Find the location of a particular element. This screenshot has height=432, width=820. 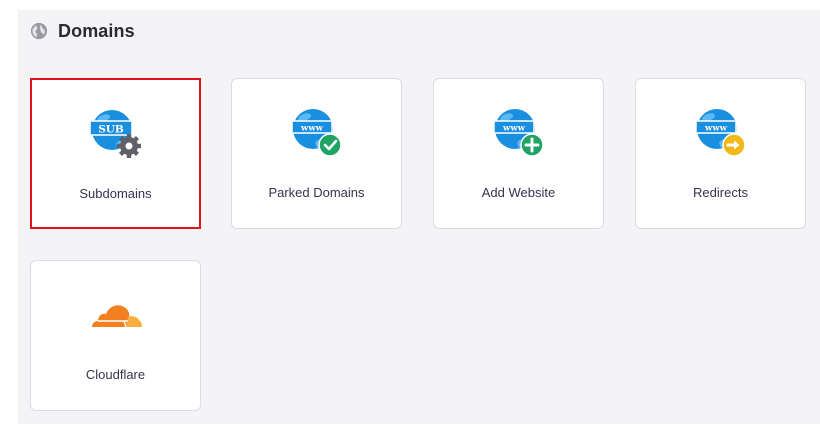

add-website-card: www Add Website is located at coordinates (518, 153).